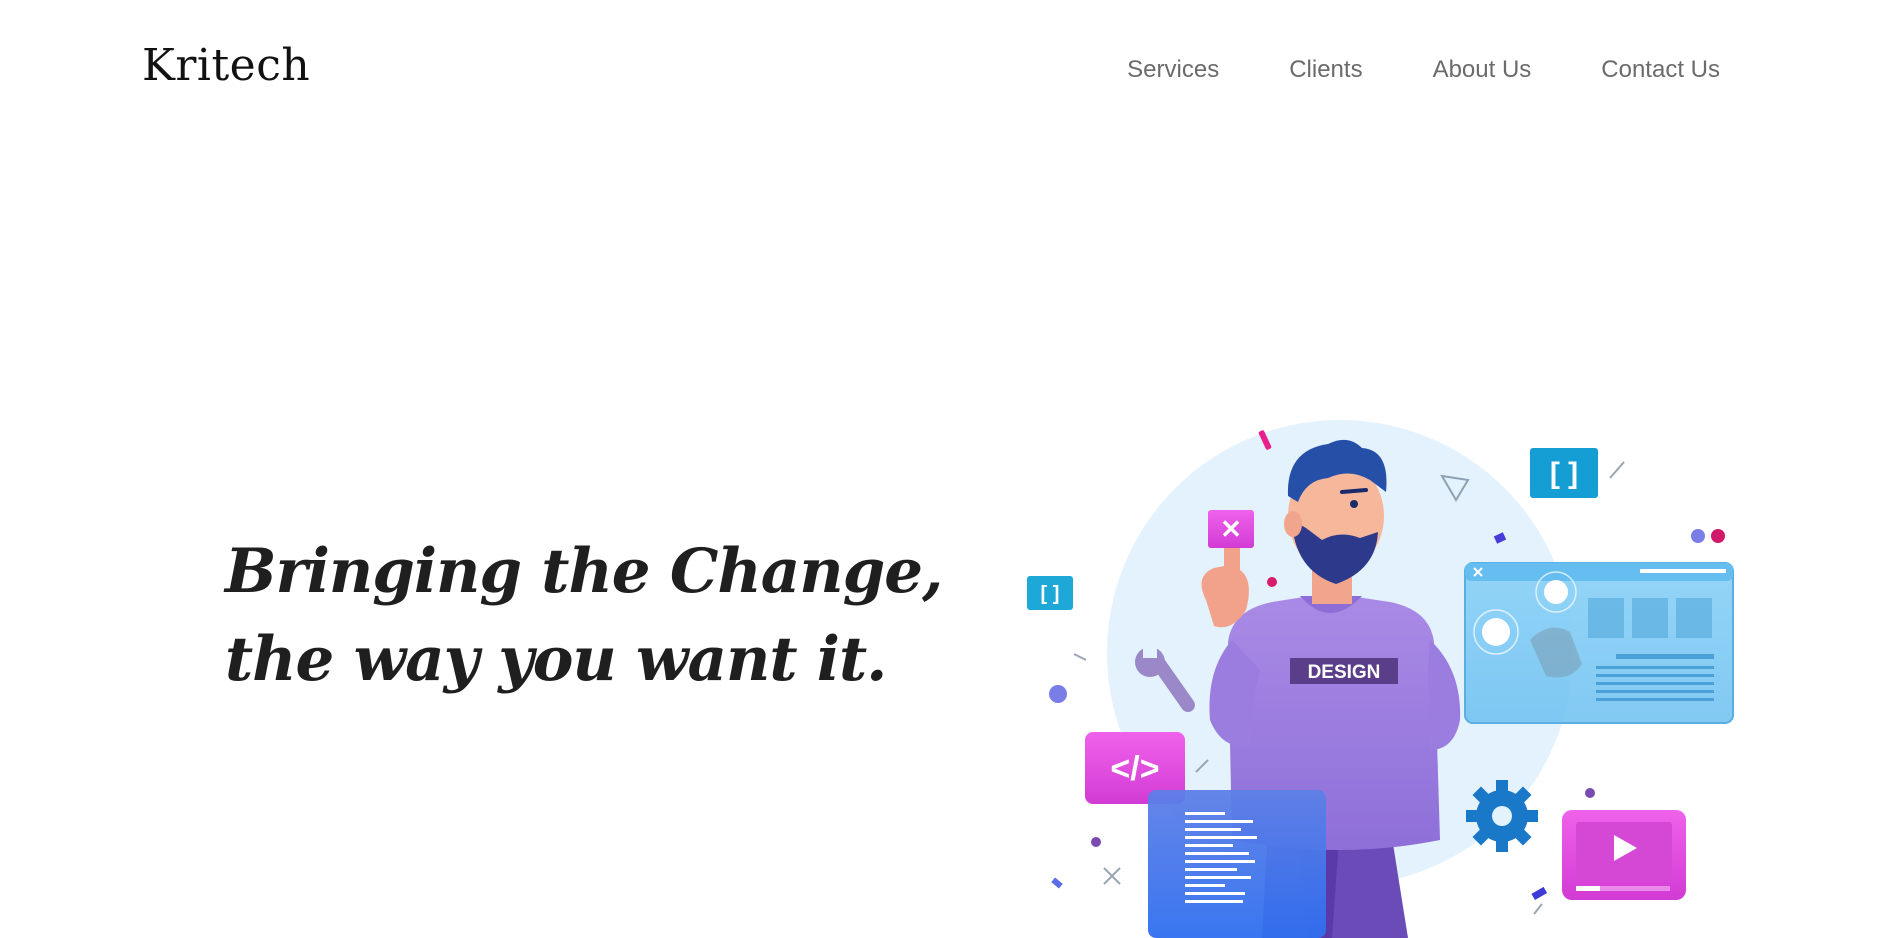 This screenshot has width=1890, height=938. What do you see at coordinates (1423, 70) in the screenshot?
I see `main-nav: Services Clients About Us Contact Us` at bounding box center [1423, 70].